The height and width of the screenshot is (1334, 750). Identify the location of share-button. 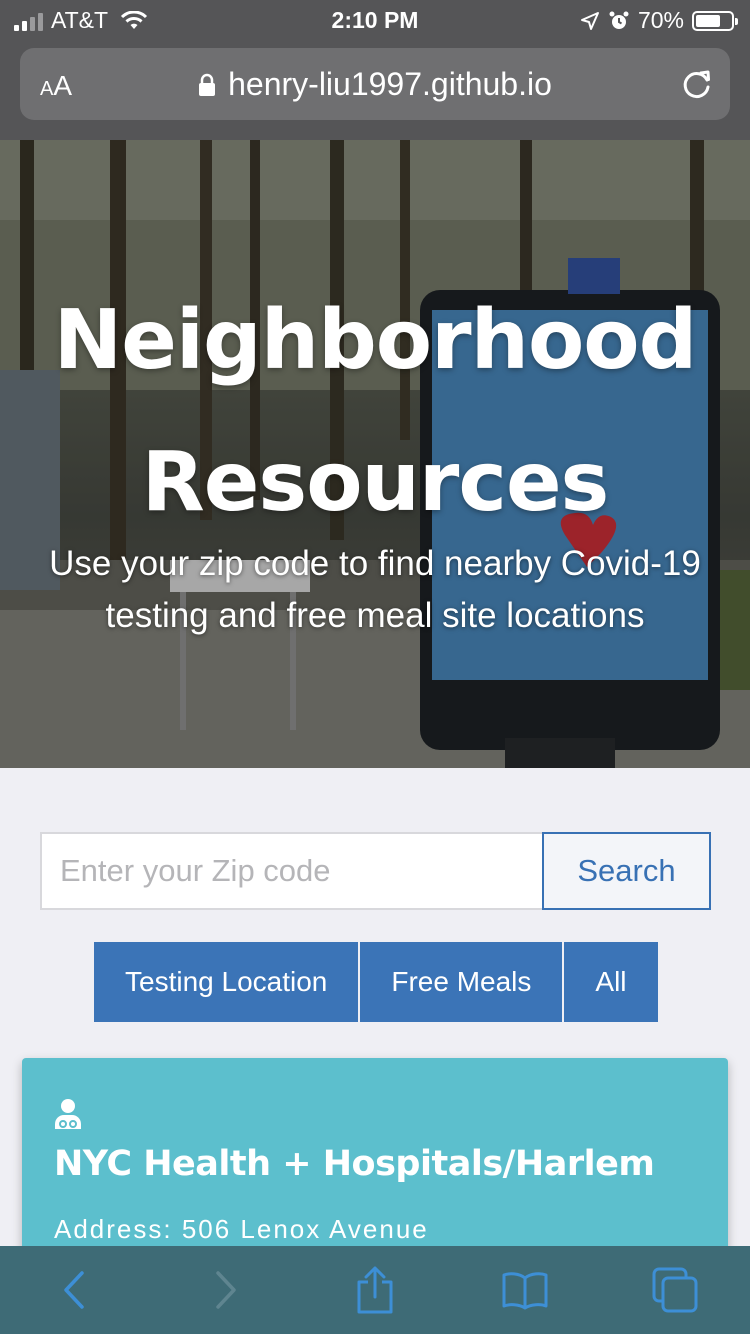
(375, 1290).